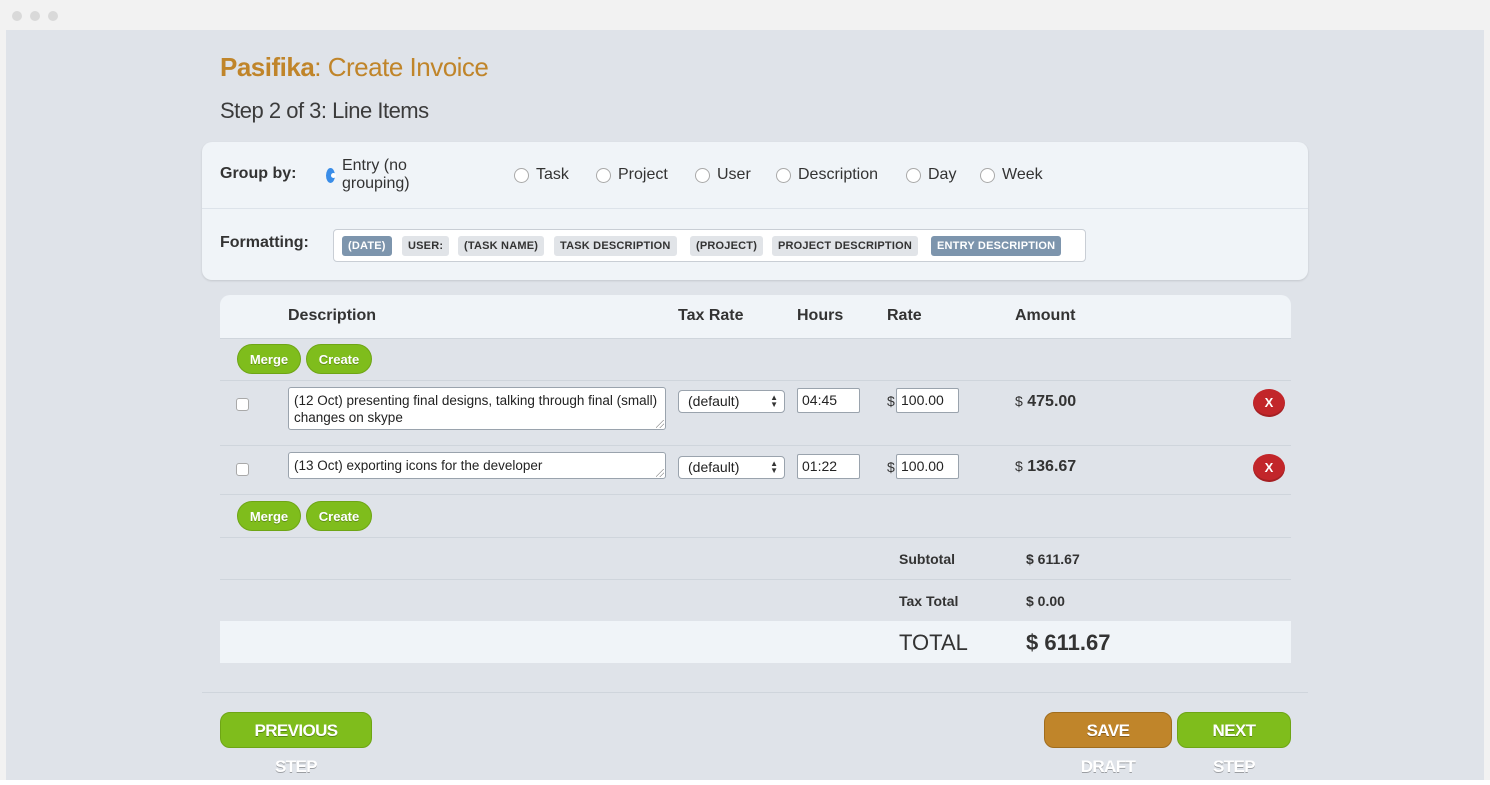  I want to click on subtotal-label: Subtotal, so click(927, 559).